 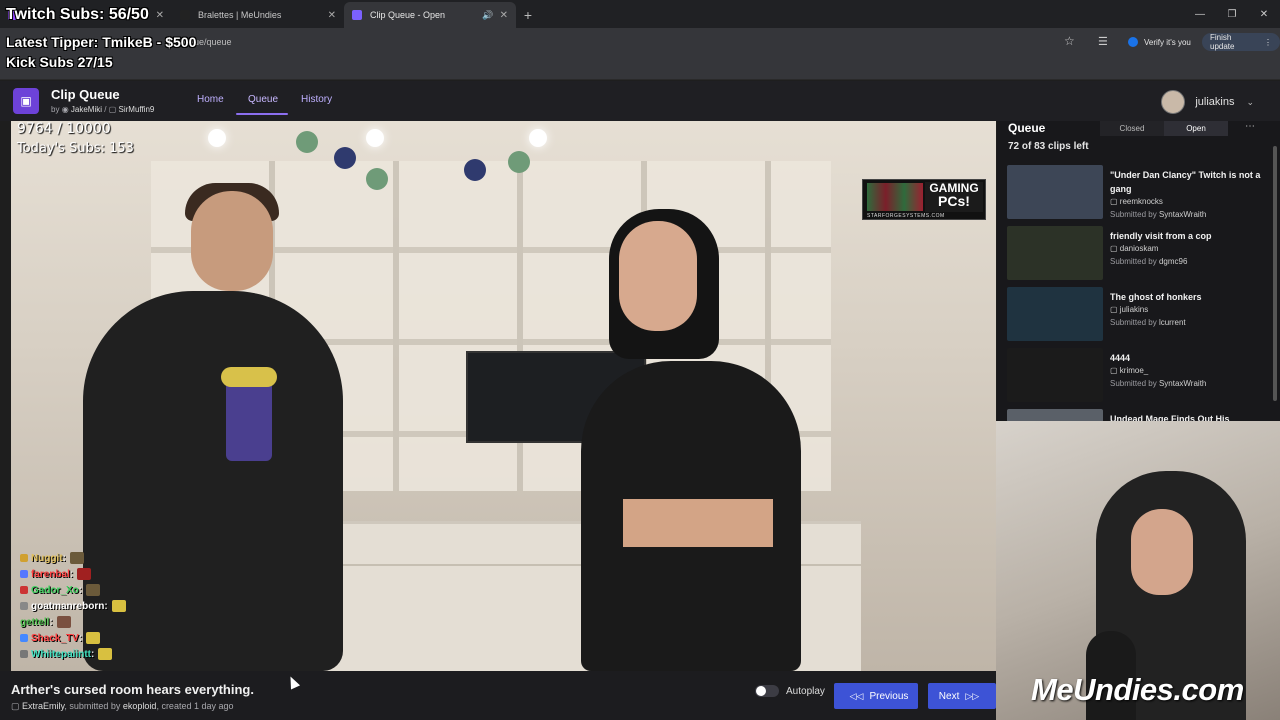 I want to click on queue-open-option: Open, so click(x=1196, y=128).